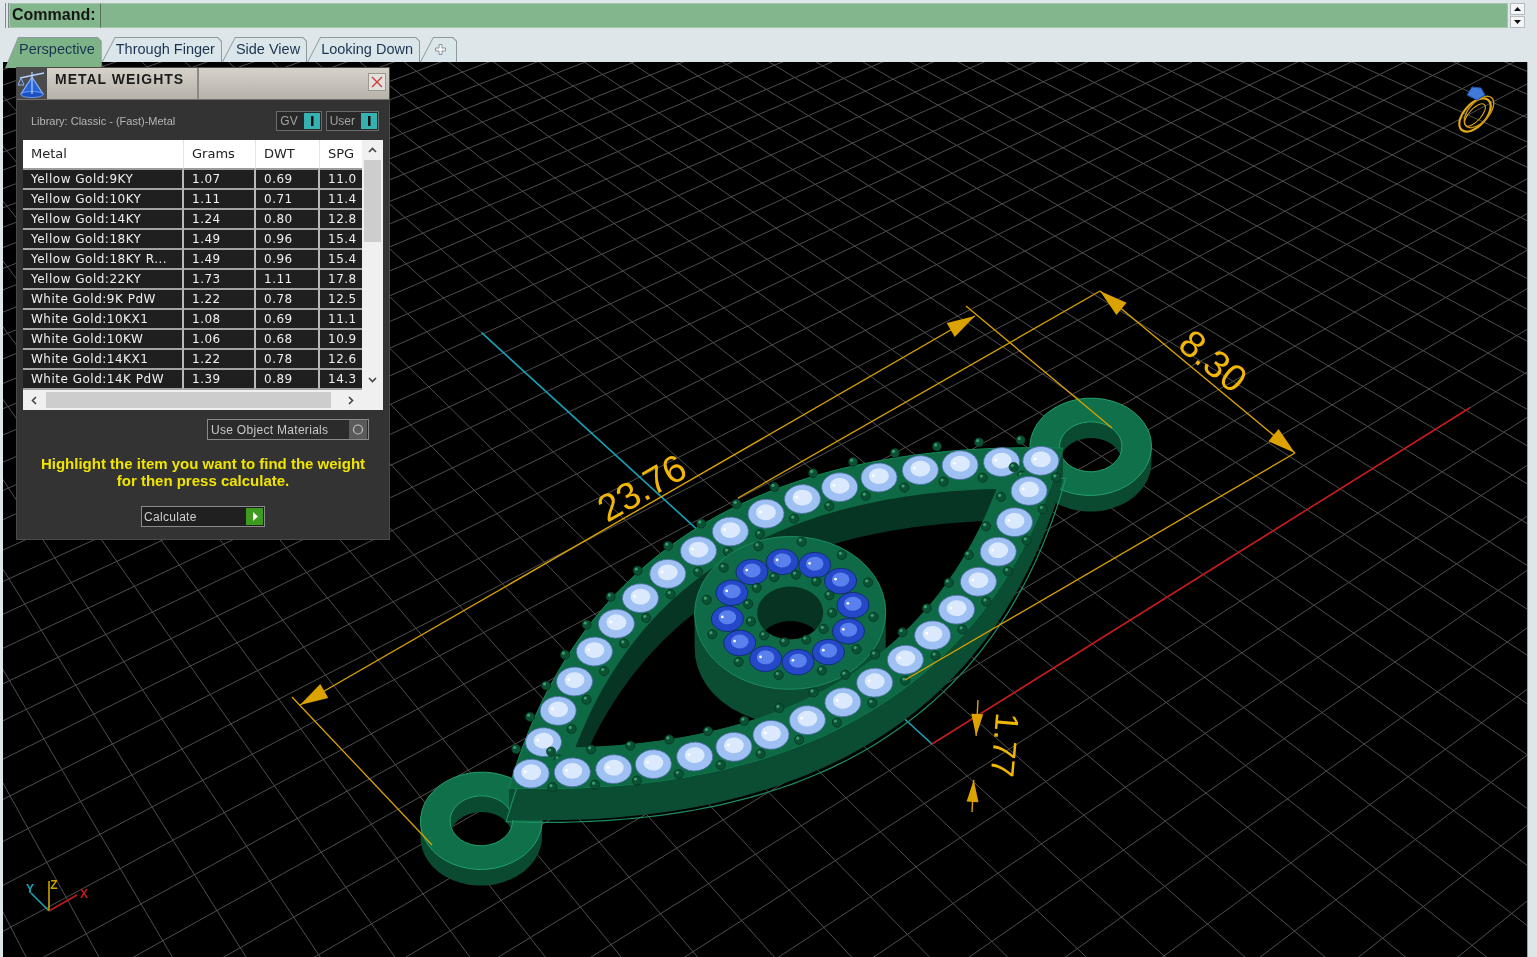 This screenshot has width=1537, height=957. I want to click on plus-icon, so click(441, 49).